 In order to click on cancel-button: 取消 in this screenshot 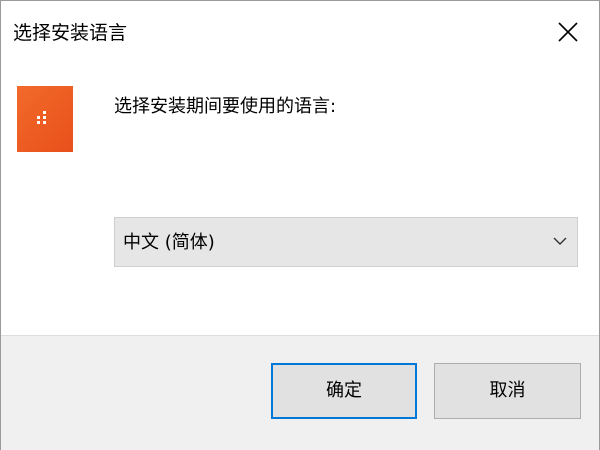, I will do `click(507, 391)`.